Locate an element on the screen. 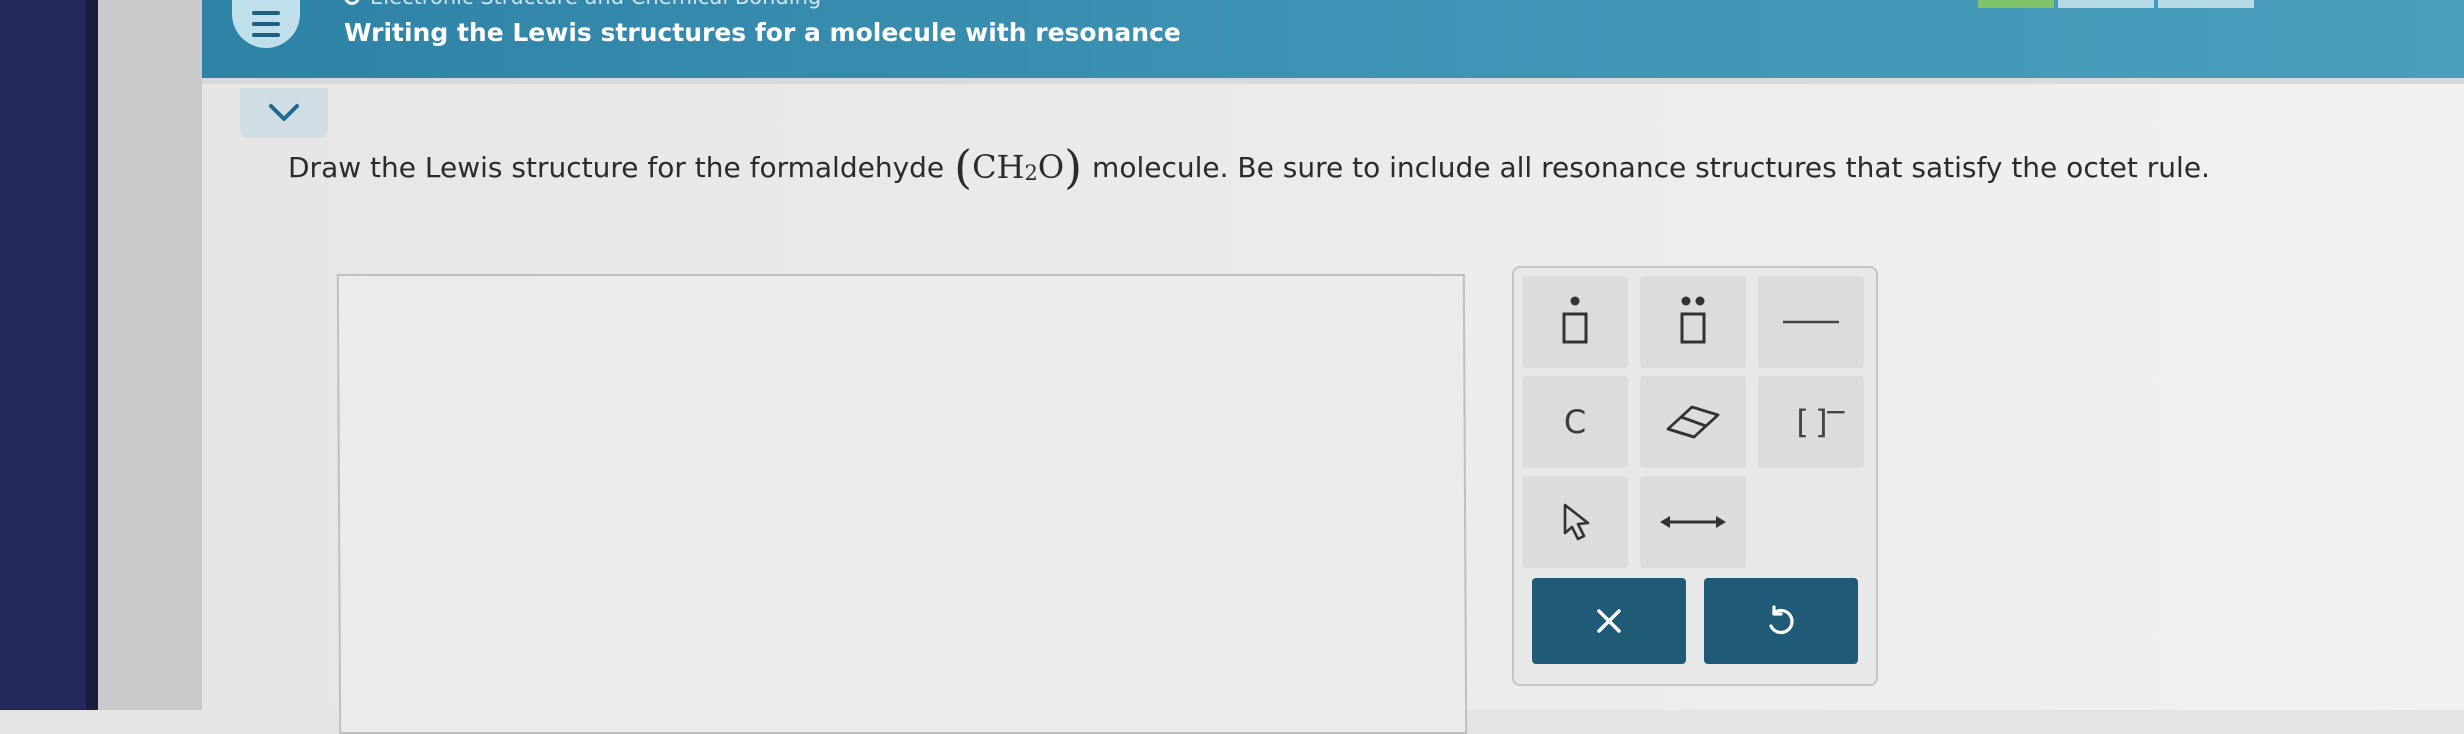 This screenshot has width=2464, height=734. undo-button is located at coordinates (1781, 621).